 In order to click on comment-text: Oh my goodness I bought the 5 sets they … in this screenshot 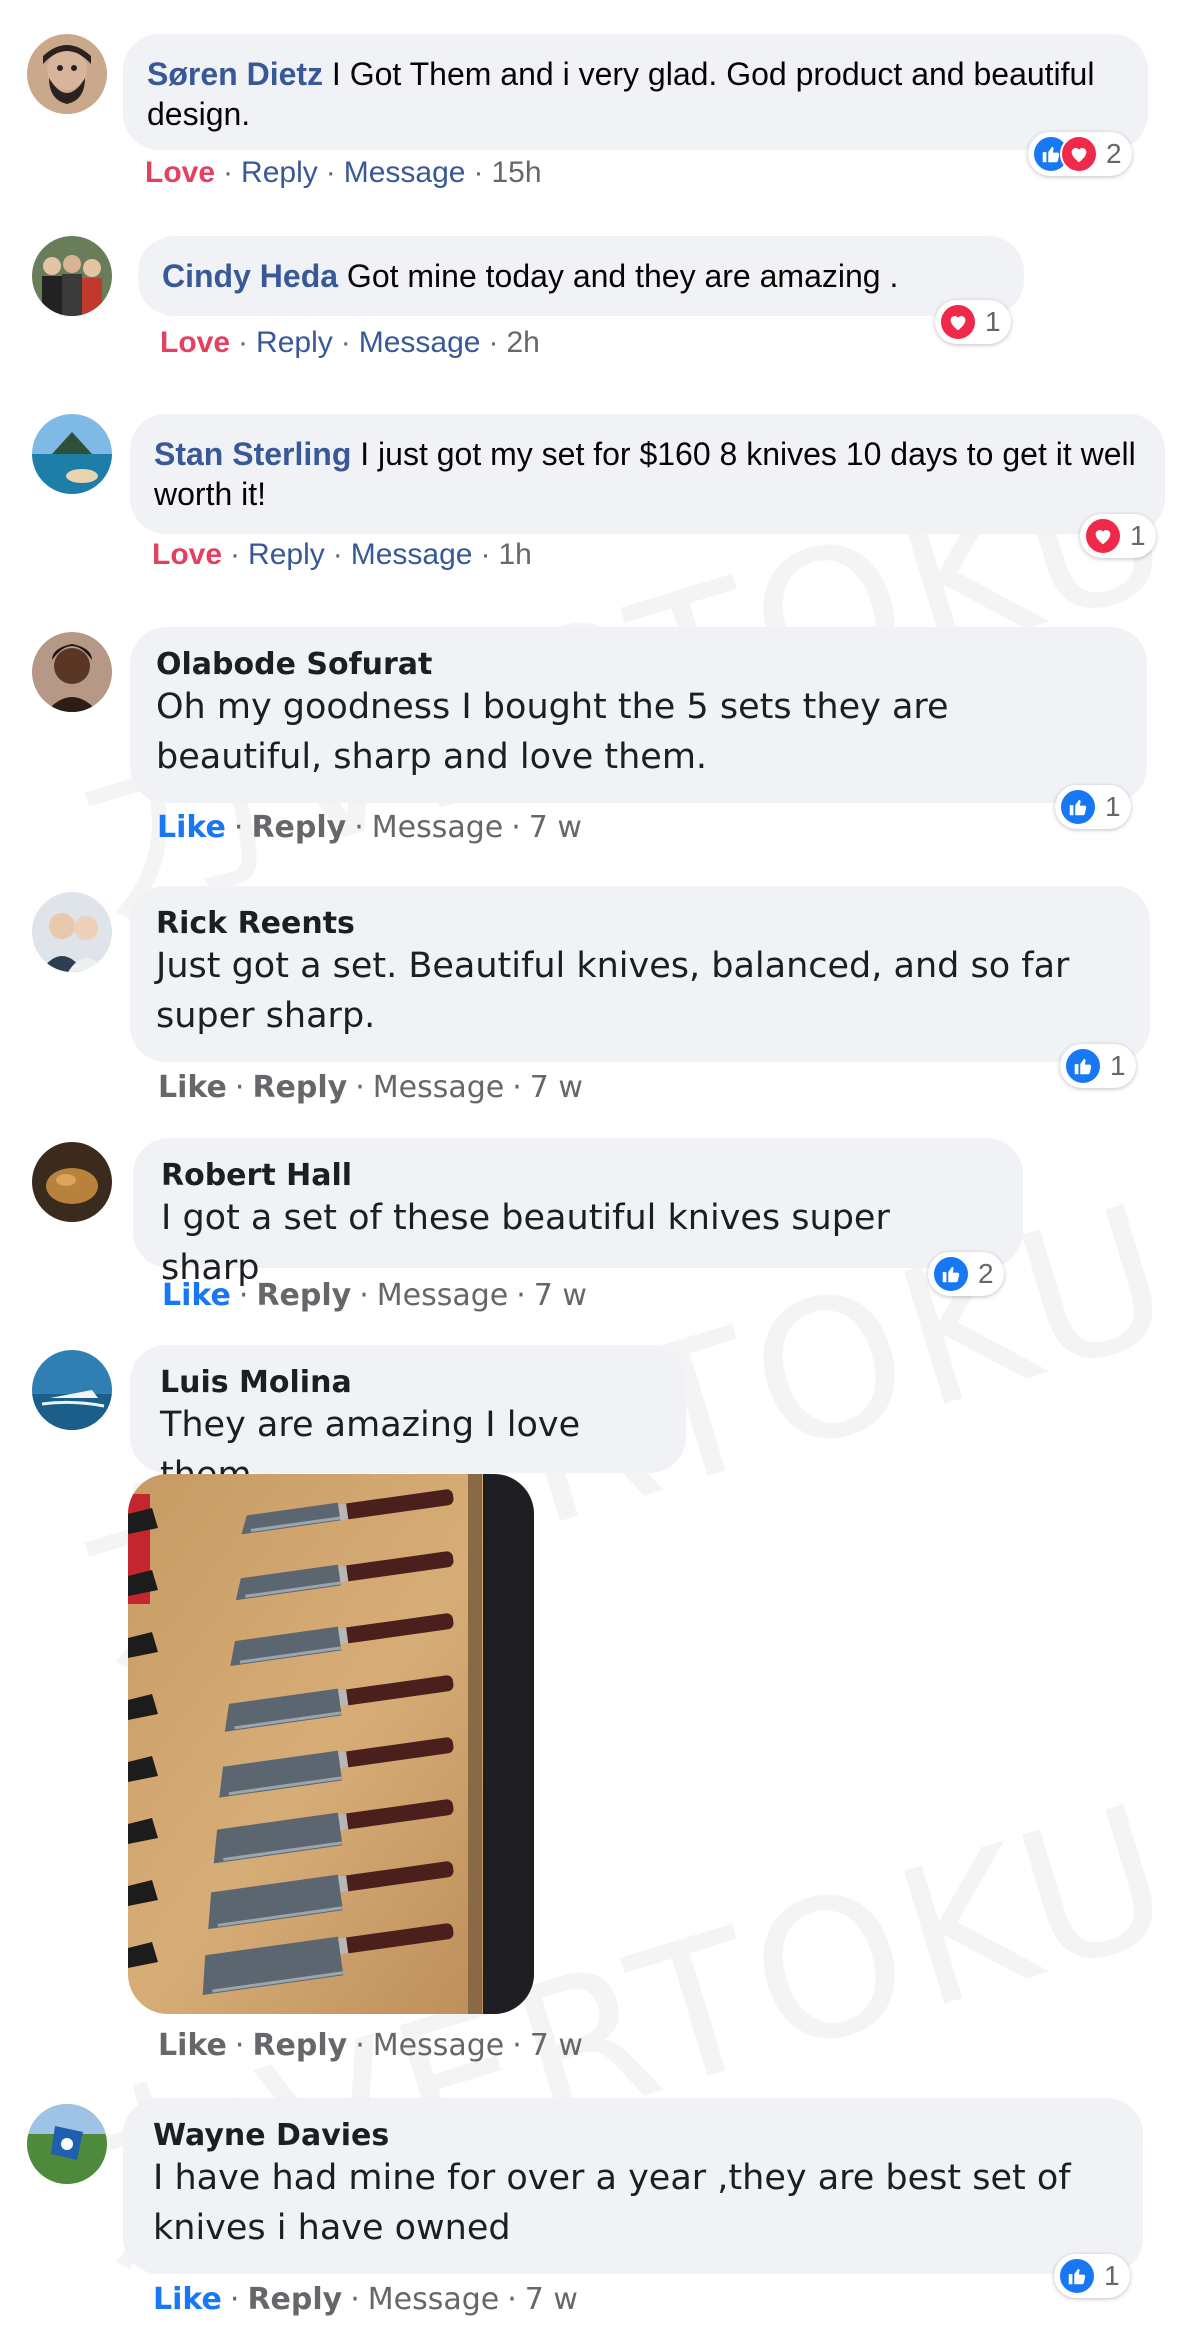, I will do `click(552, 732)`.